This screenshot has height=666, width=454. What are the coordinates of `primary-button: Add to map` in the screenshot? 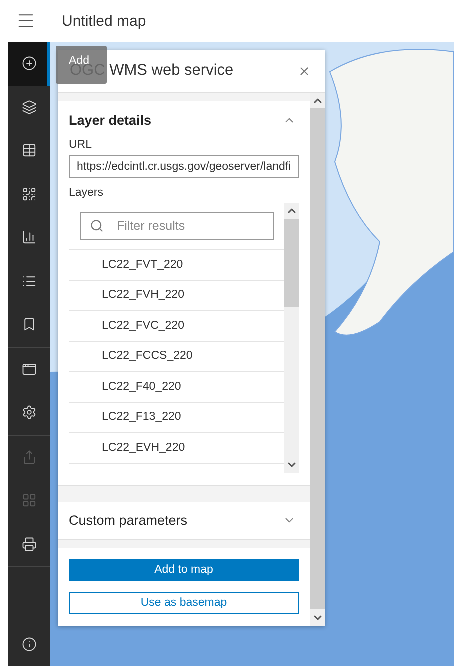 It's located at (184, 570).